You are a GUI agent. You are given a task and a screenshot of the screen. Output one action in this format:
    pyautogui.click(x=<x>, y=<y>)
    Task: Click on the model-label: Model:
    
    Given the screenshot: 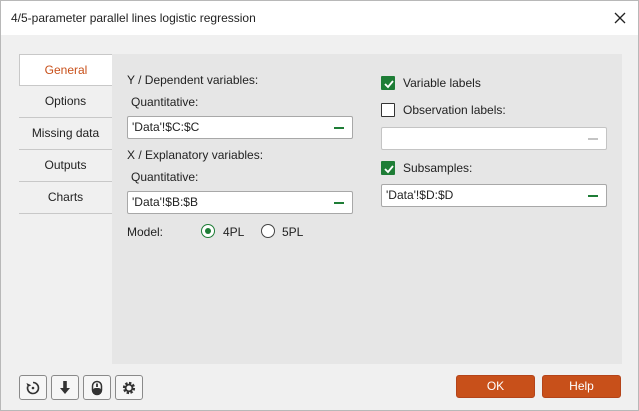 What is the action you would take?
    pyautogui.click(x=145, y=232)
    